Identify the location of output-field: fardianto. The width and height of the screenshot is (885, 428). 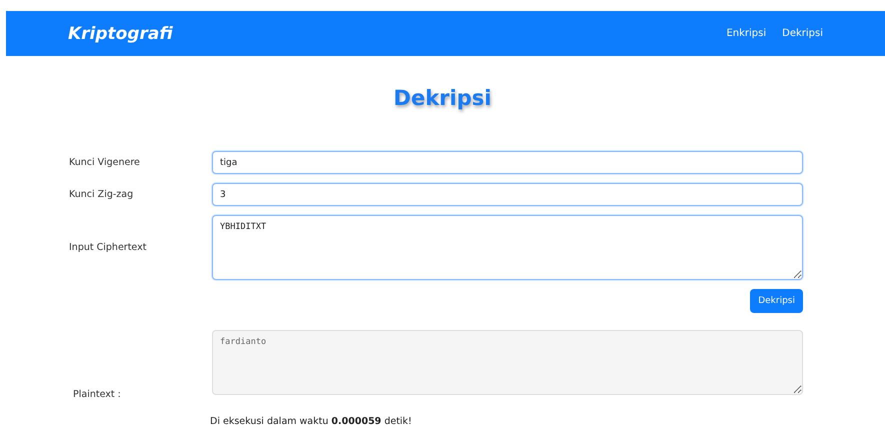
(507, 362).